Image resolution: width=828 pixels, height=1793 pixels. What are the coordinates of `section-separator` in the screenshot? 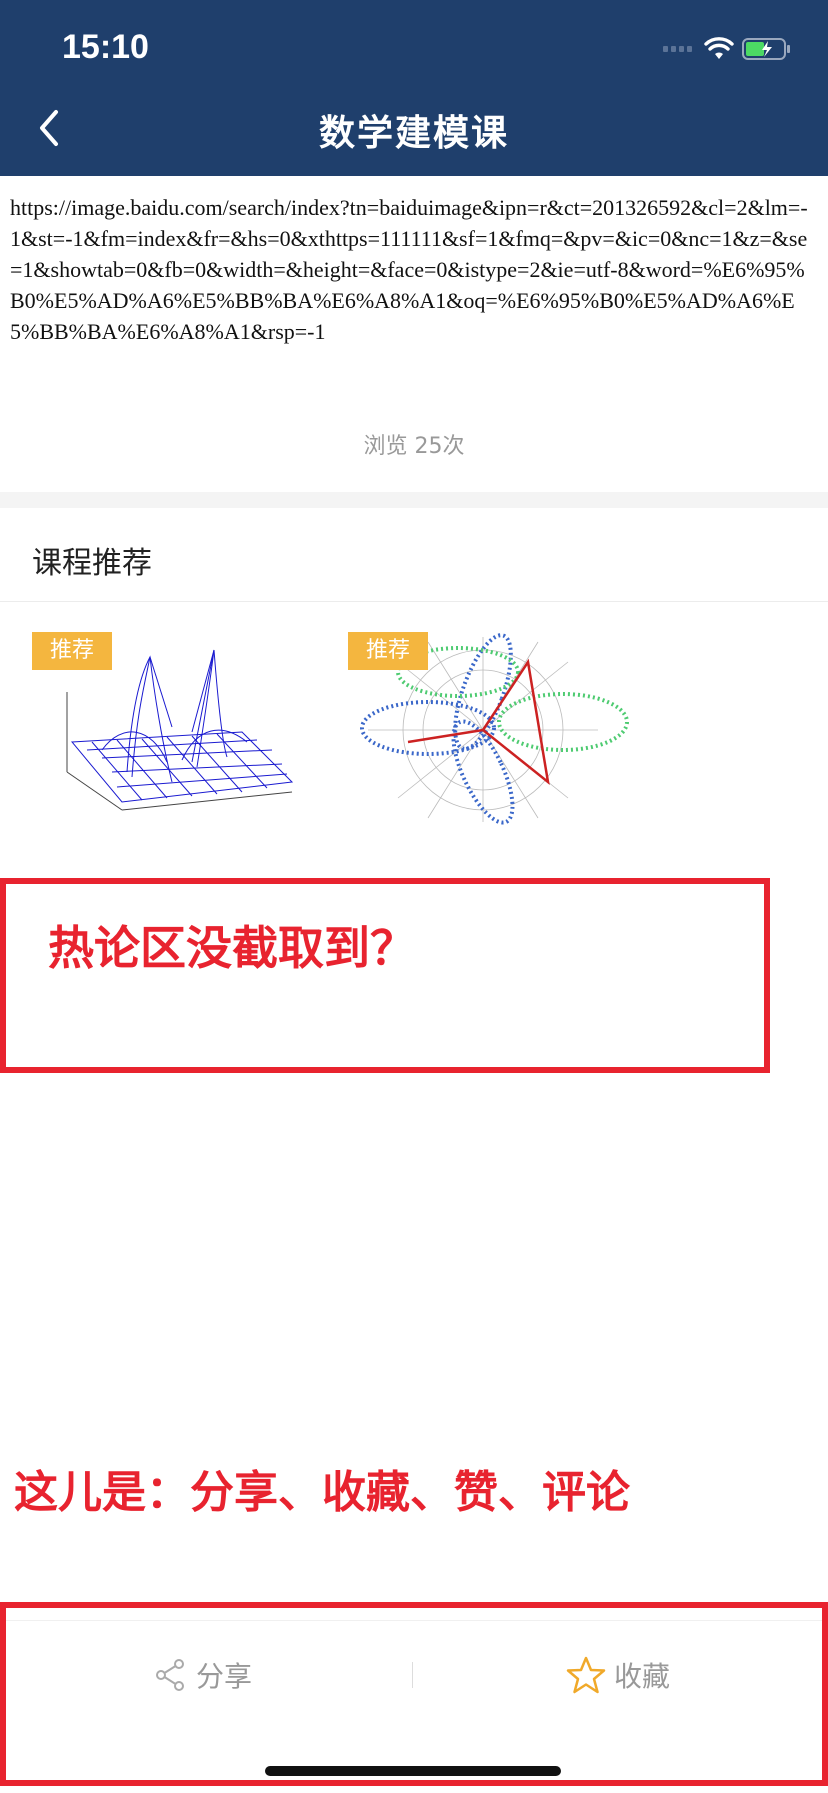 It's located at (414, 500).